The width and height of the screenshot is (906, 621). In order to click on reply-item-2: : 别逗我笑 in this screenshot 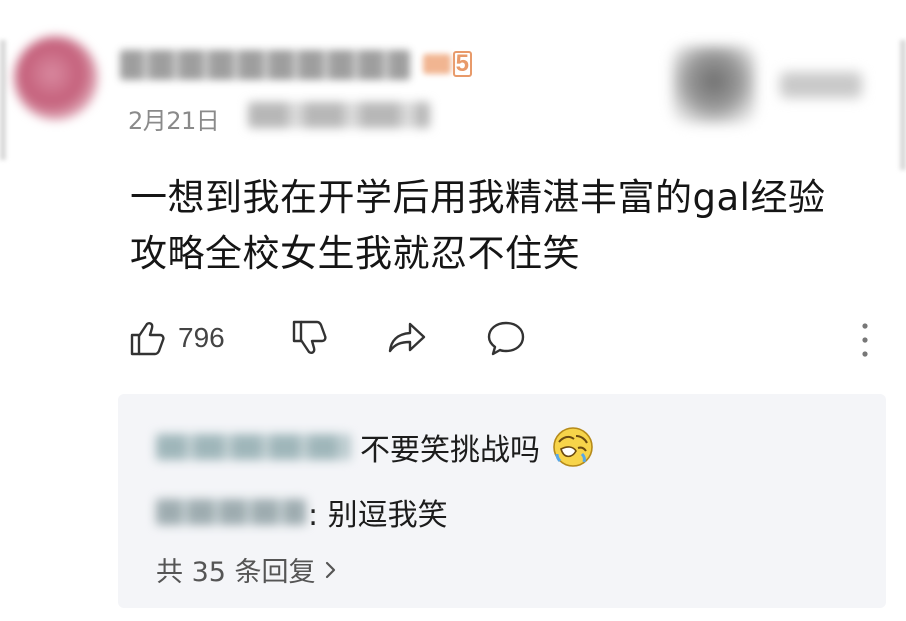, I will do `click(302, 512)`.